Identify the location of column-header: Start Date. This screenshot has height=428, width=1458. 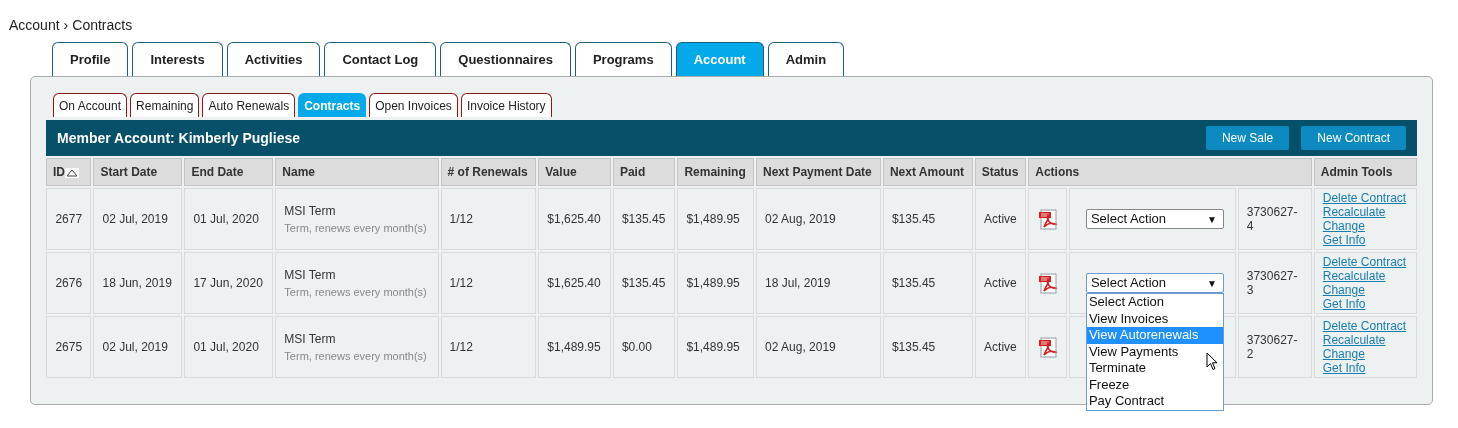
(138, 172).